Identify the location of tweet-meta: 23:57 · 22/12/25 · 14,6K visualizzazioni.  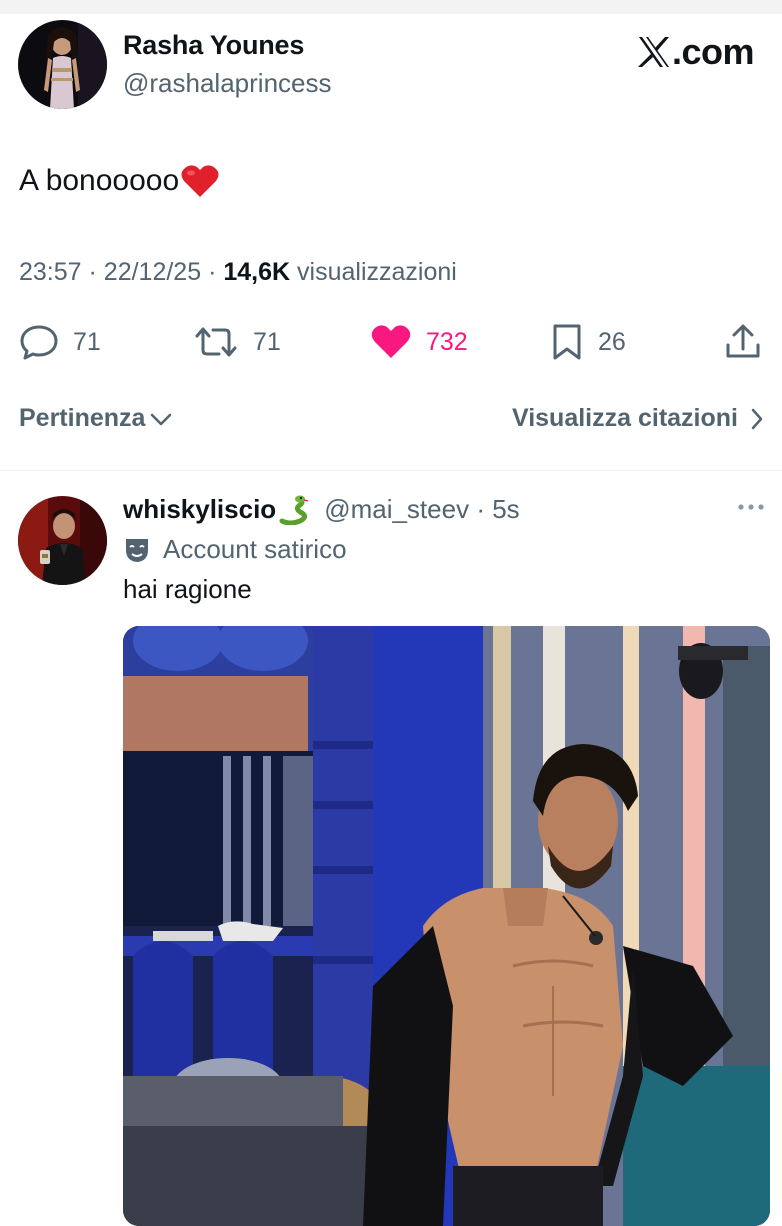
(238, 272).